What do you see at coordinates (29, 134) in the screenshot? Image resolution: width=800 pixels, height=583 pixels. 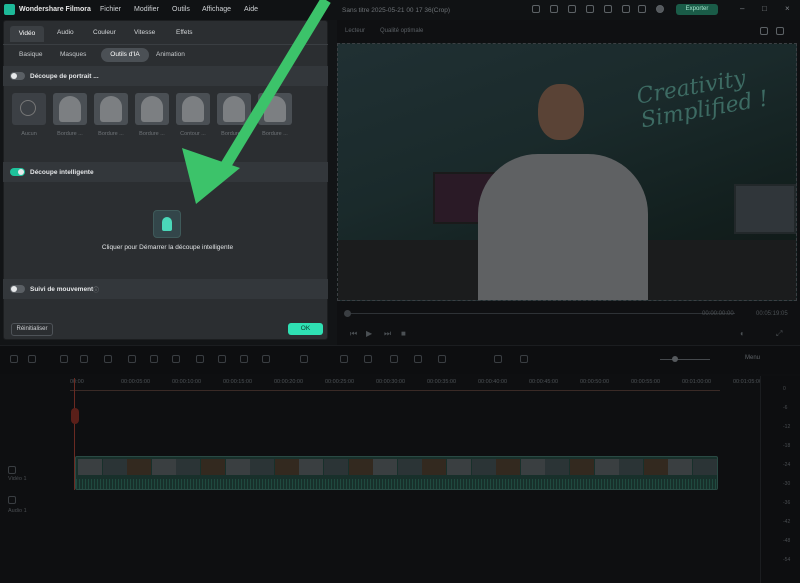 I see `template-label: Aucun` at bounding box center [29, 134].